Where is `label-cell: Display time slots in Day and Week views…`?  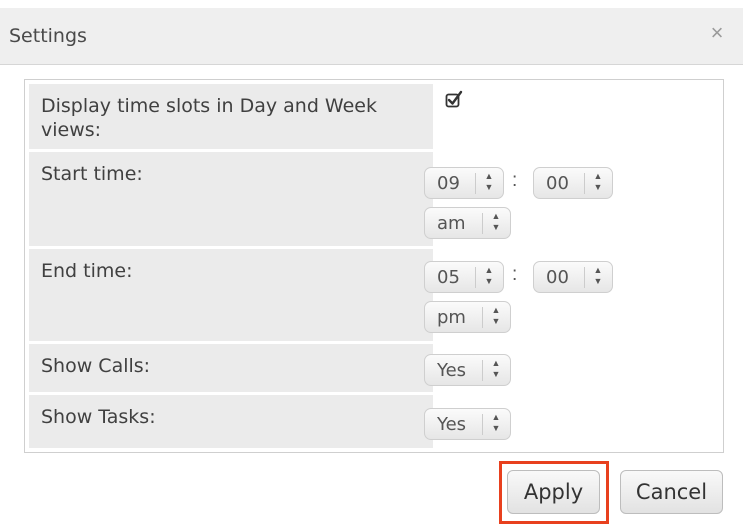
label-cell: Display time slots in Day and Week views… is located at coordinates (231, 116).